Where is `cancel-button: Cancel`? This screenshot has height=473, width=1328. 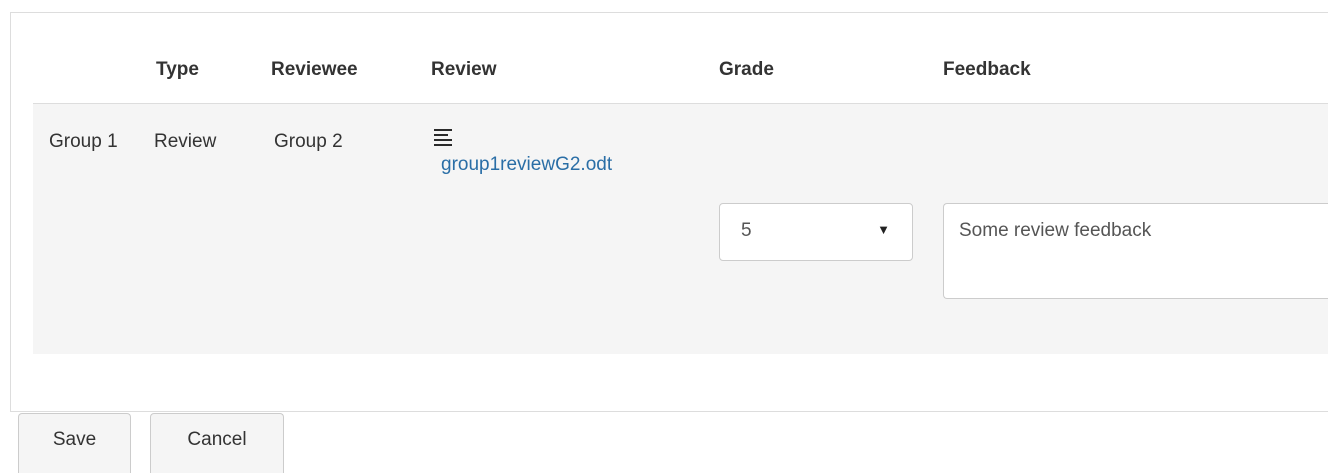 cancel-button: Cancel is located at coordinates (217, 443).